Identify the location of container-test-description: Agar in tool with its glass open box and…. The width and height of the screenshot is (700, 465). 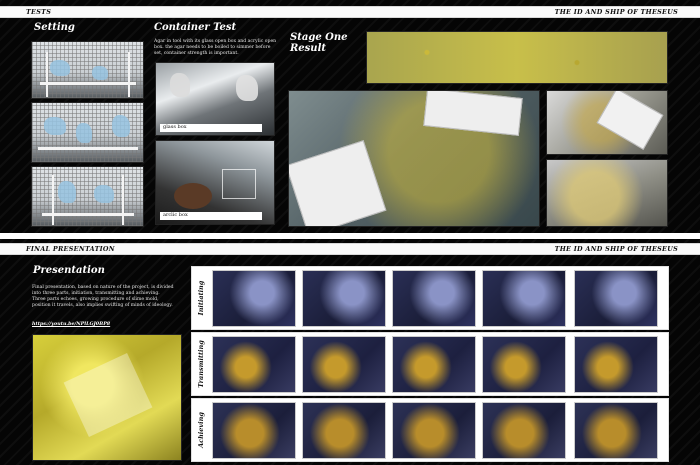
(215, 47).